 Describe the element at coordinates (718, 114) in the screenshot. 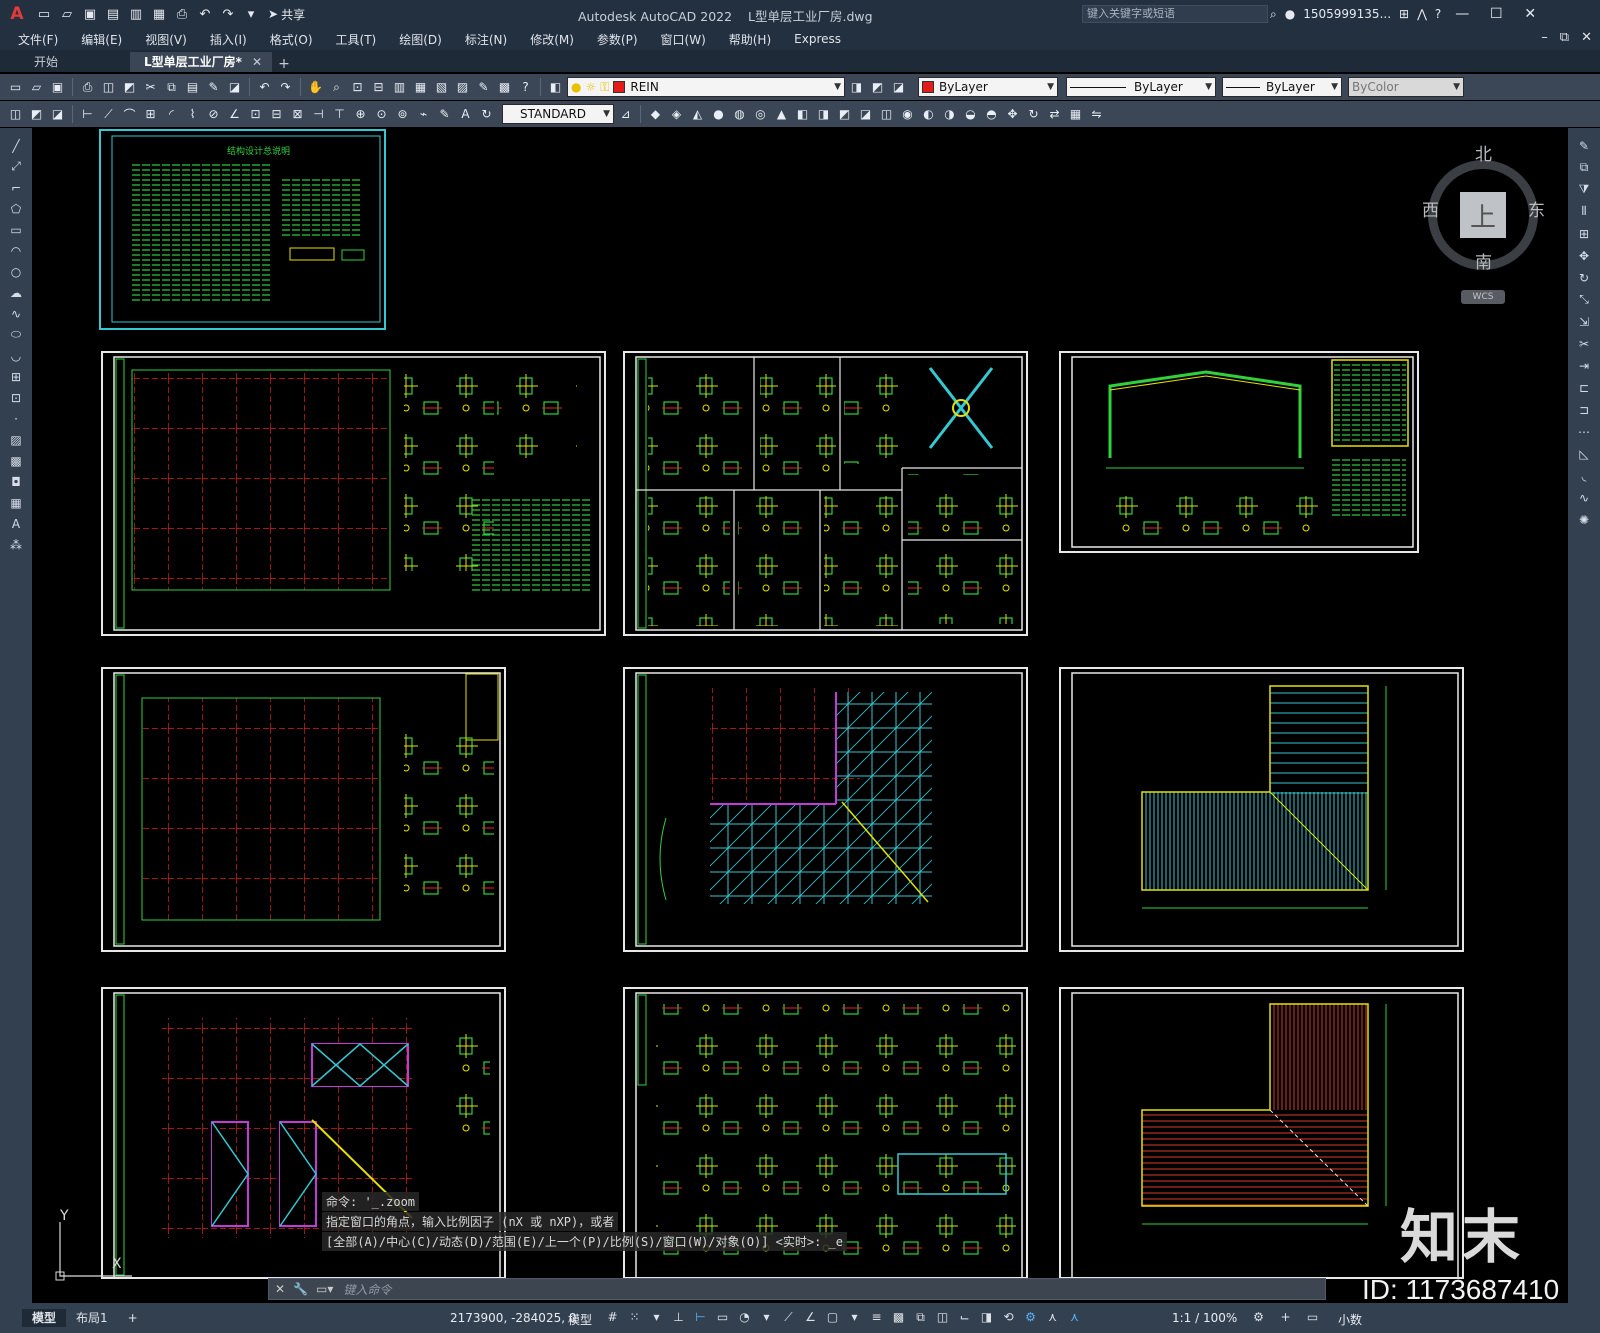

I see `sphere-icon: ●` at that location.